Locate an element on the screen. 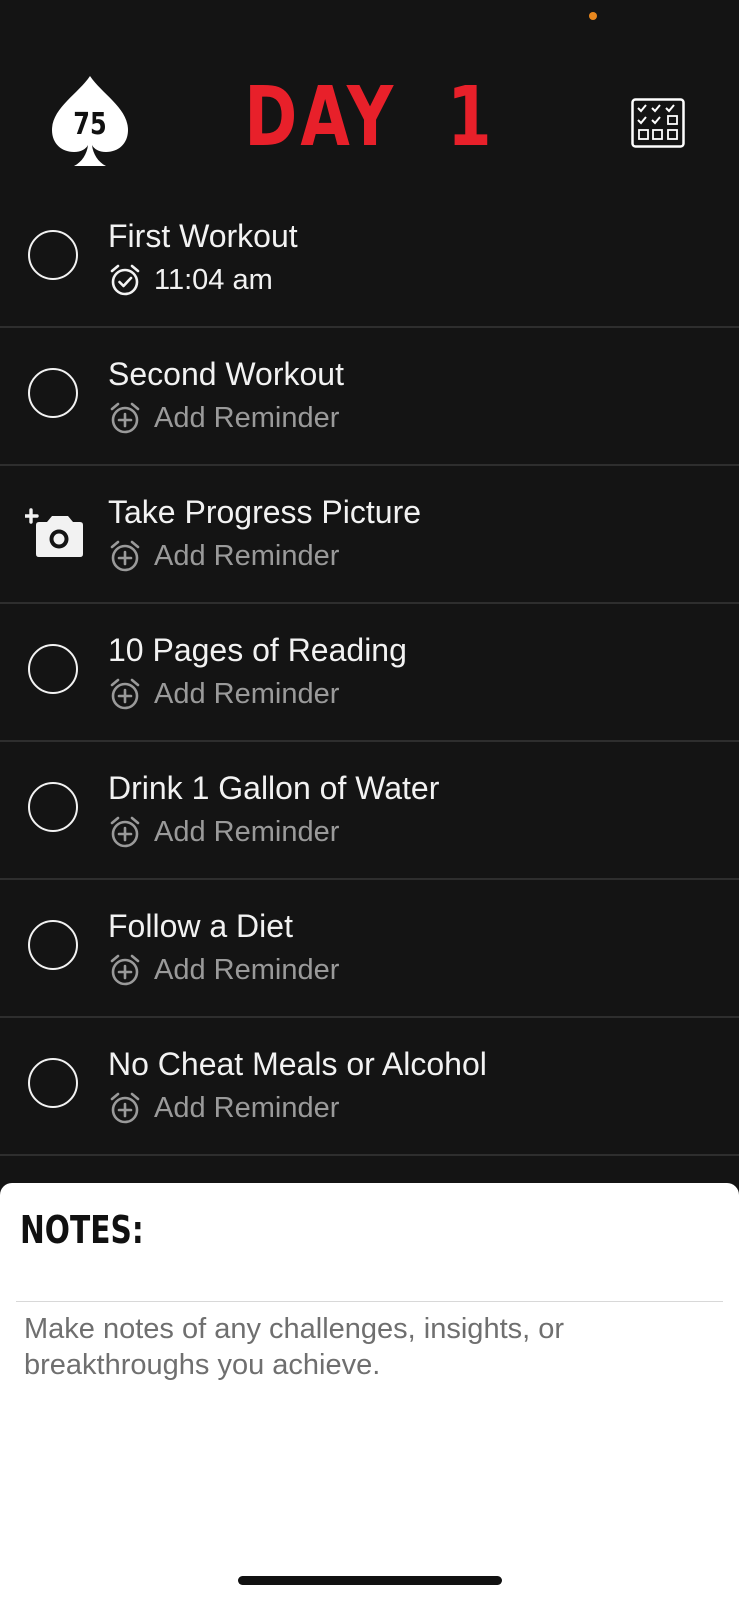 This screenshot has width=739, height=1600. task-title: Follow a Diet is located at coordinates (200, 926).